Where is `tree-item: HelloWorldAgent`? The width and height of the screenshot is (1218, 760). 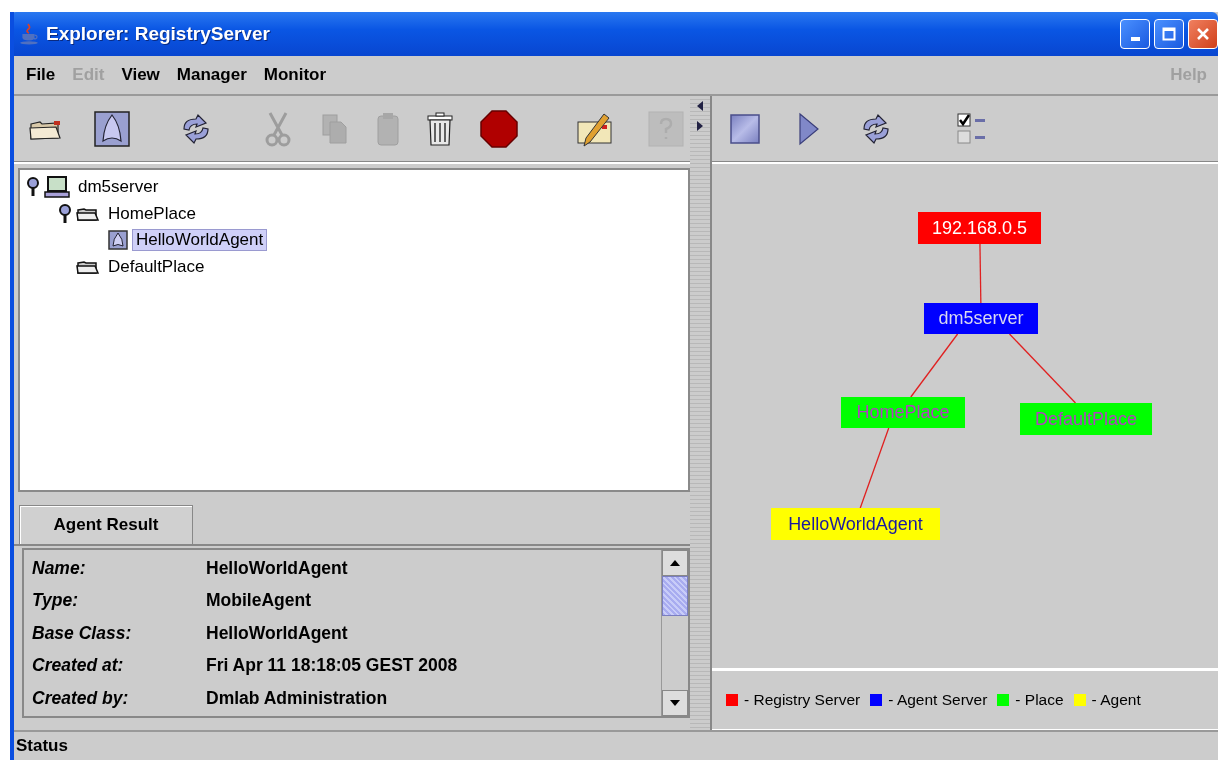 tree-item: HelloWorldAgent is located at coordinates (200, 240).